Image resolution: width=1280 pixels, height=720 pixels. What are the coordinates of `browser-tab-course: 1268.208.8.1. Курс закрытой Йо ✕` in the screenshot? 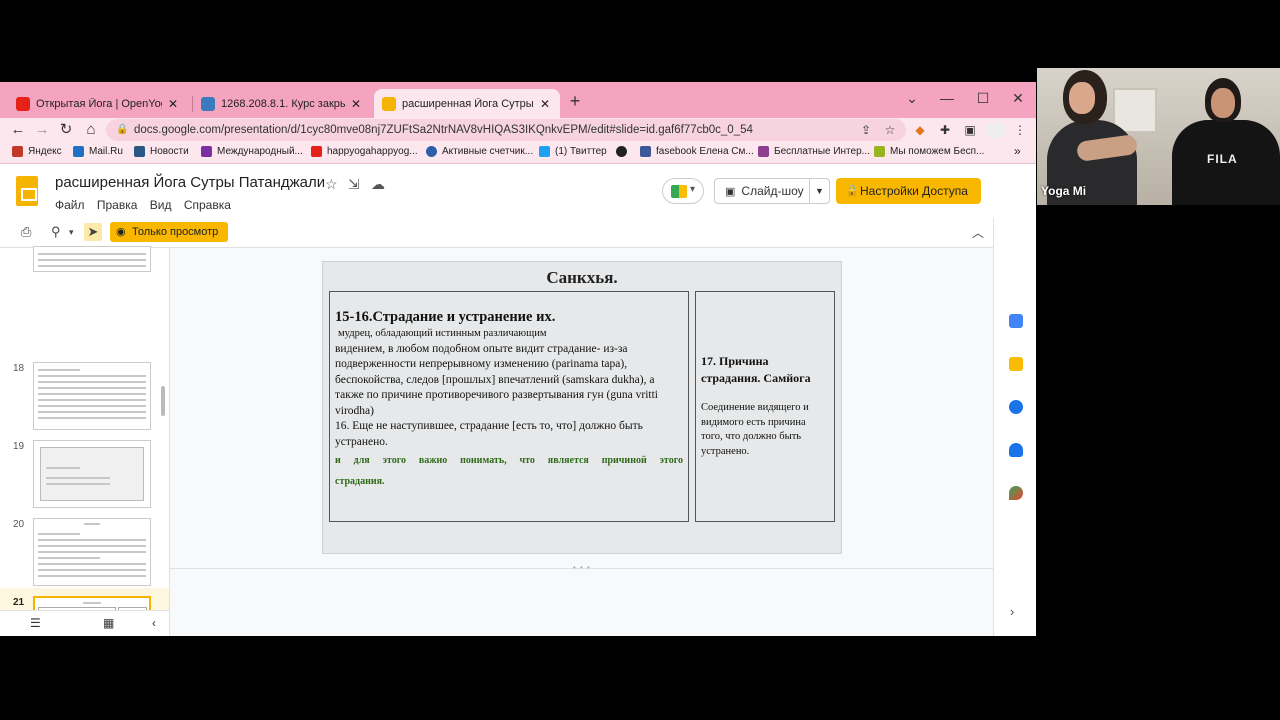 It's located at (282, 103).